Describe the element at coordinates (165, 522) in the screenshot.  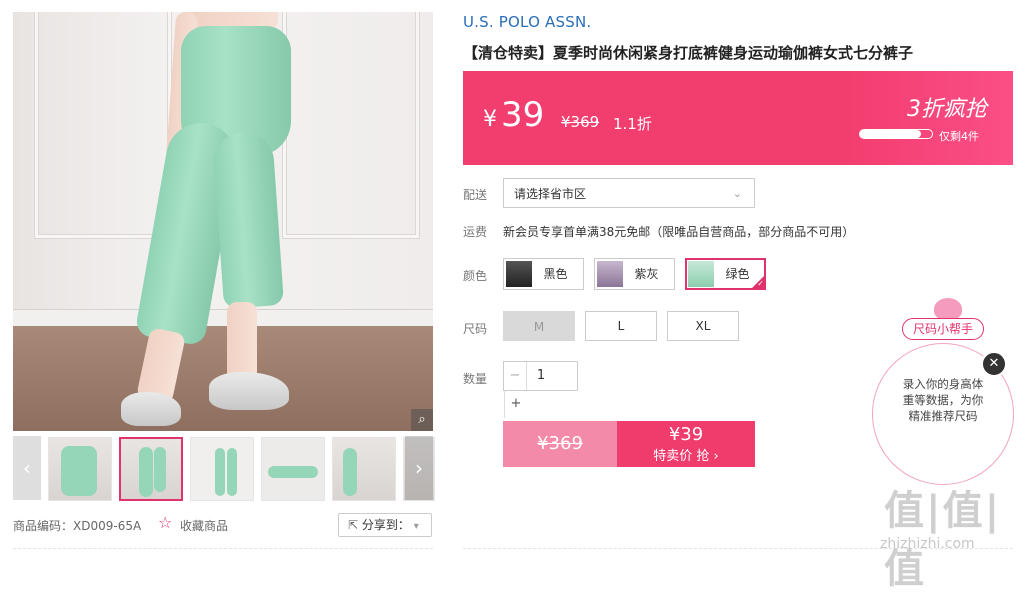
I see `star-icon: ☆` at that location.